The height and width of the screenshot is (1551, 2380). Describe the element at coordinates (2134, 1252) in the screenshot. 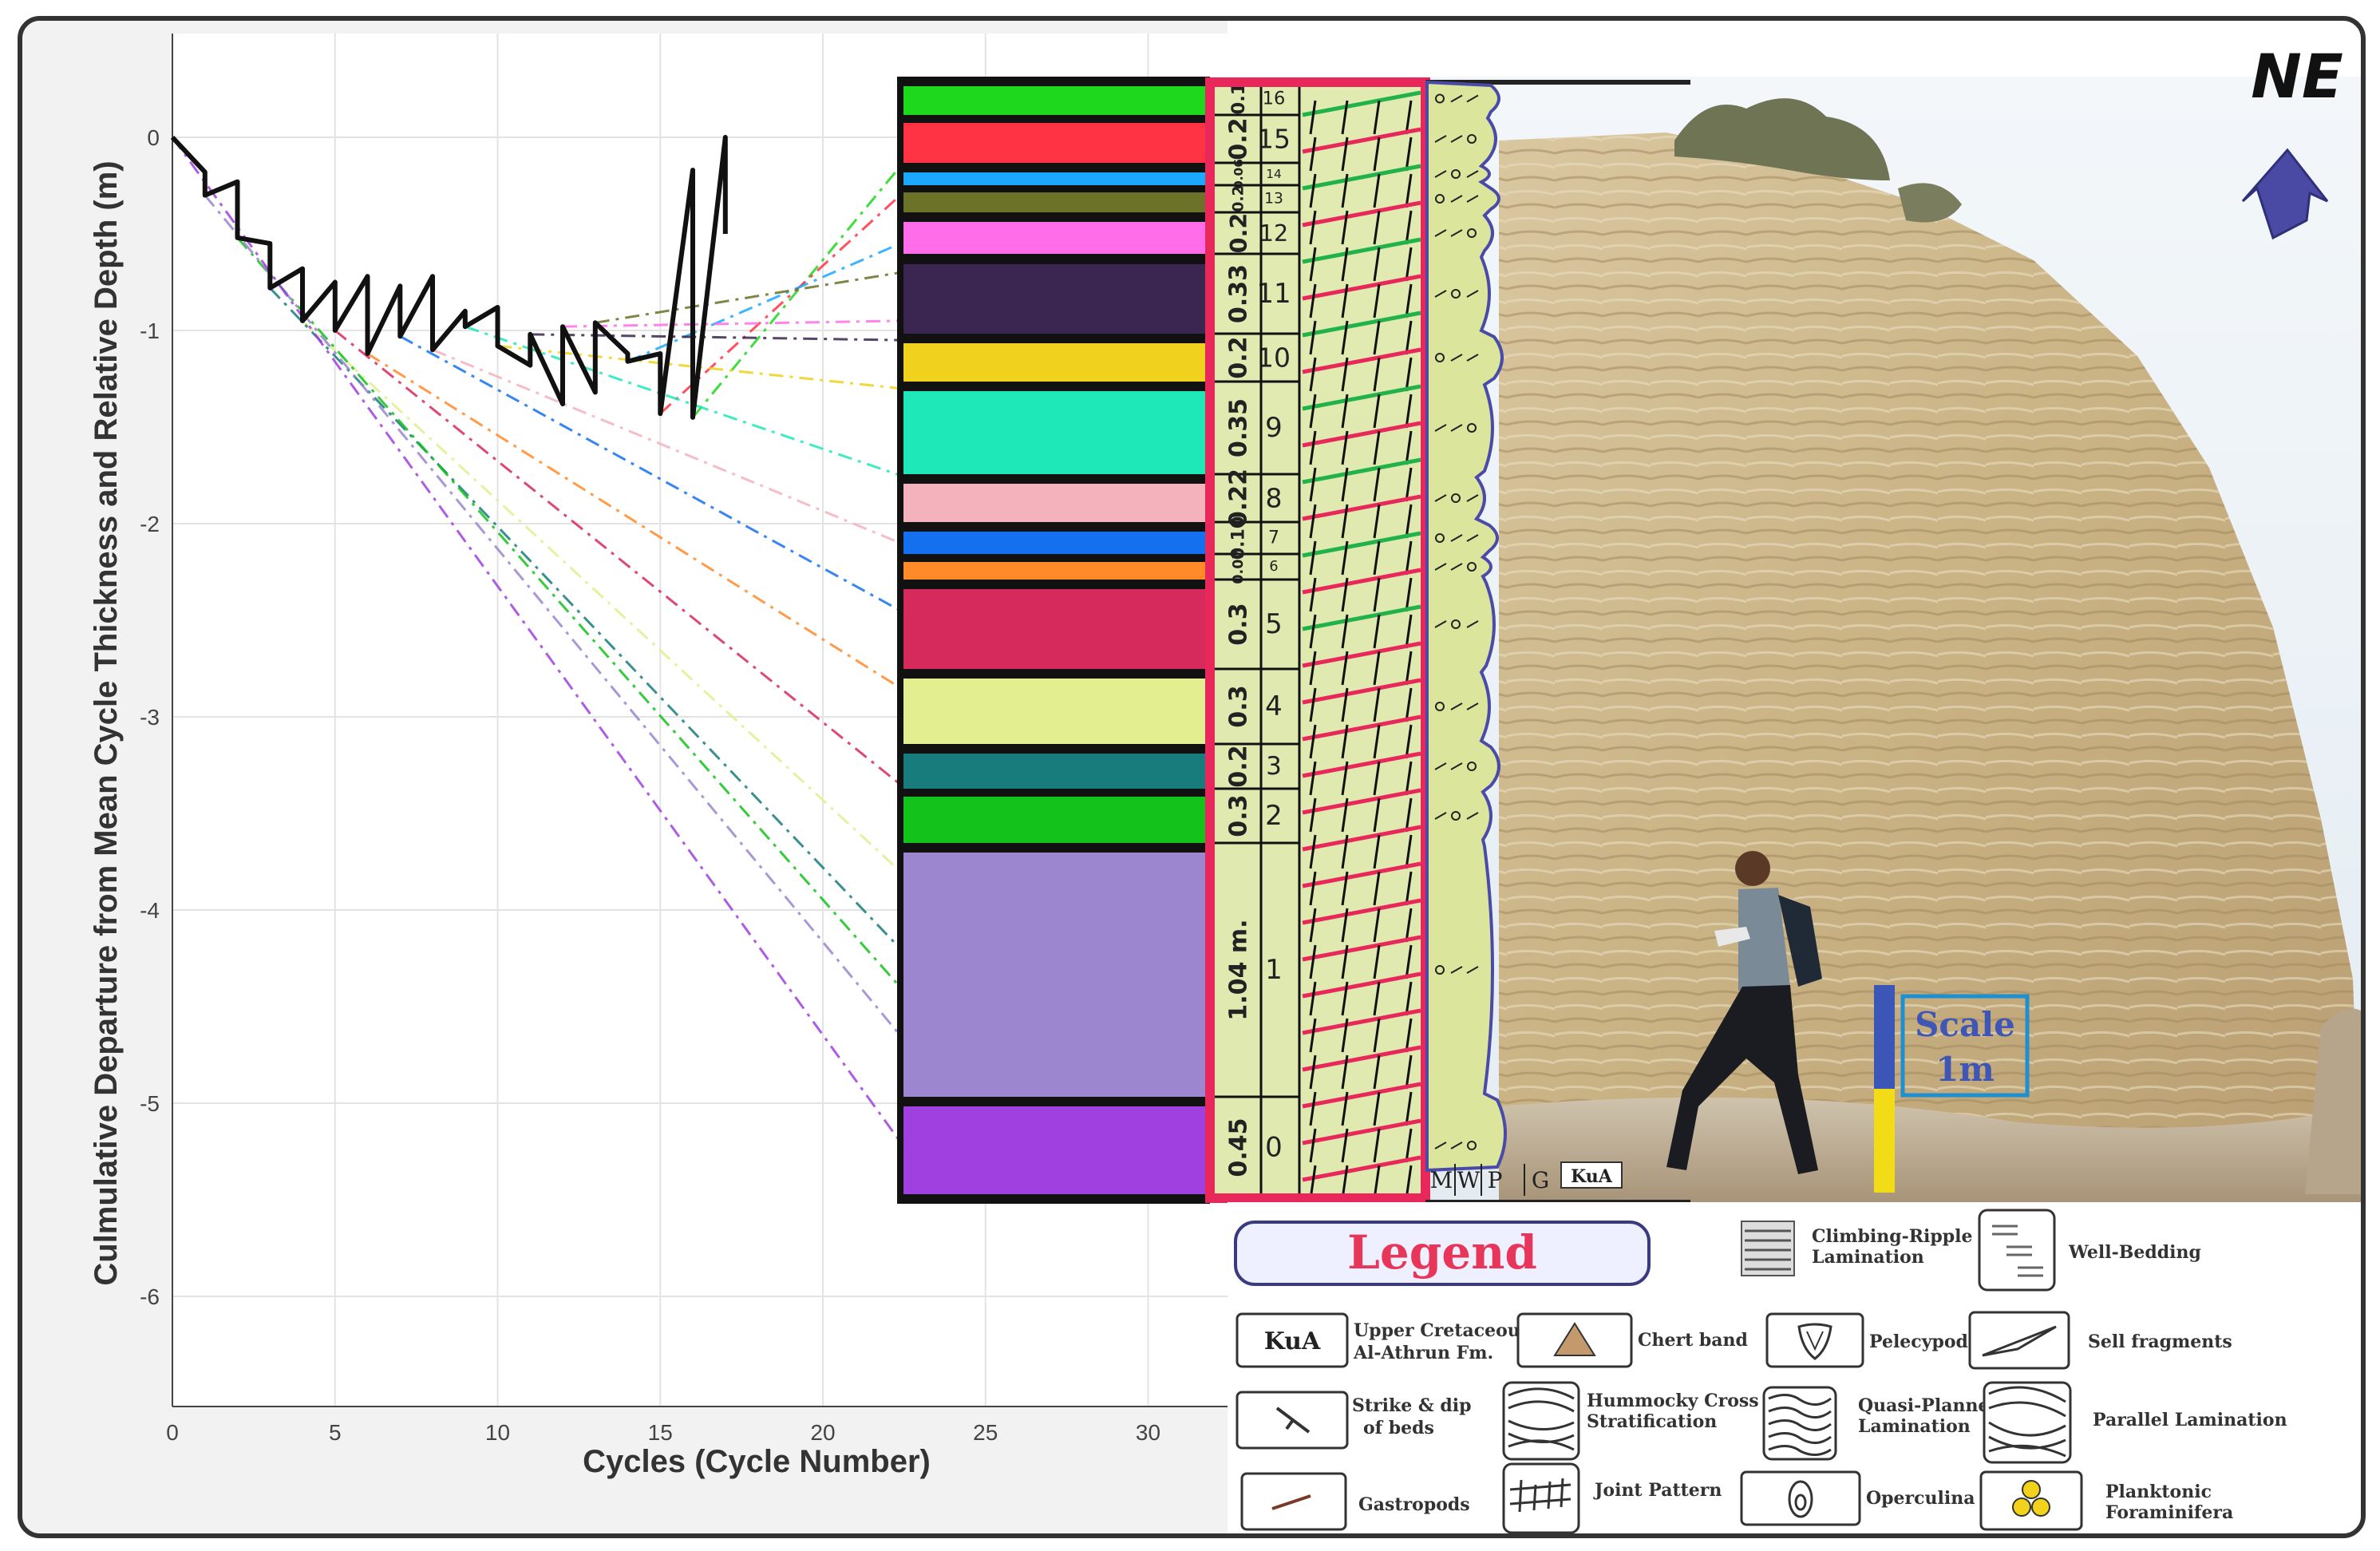

I see `legend-well-bedding-label: Well-Bedding` at that location.